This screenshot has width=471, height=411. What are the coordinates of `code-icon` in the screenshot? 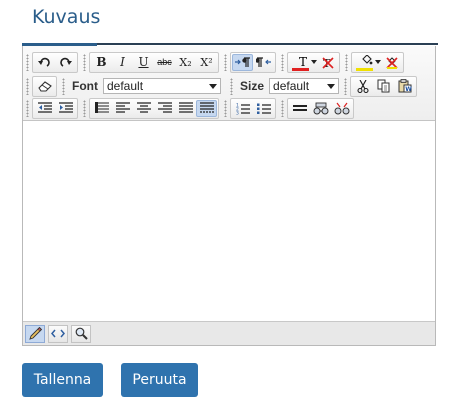 It's located at (58, 333).